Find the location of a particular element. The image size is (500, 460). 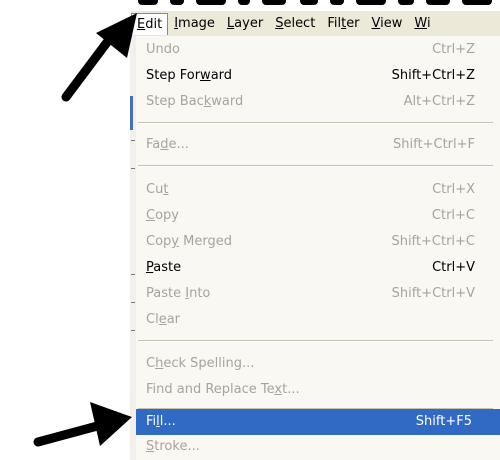

menu-image: Image is located at coordinates (194, 23).